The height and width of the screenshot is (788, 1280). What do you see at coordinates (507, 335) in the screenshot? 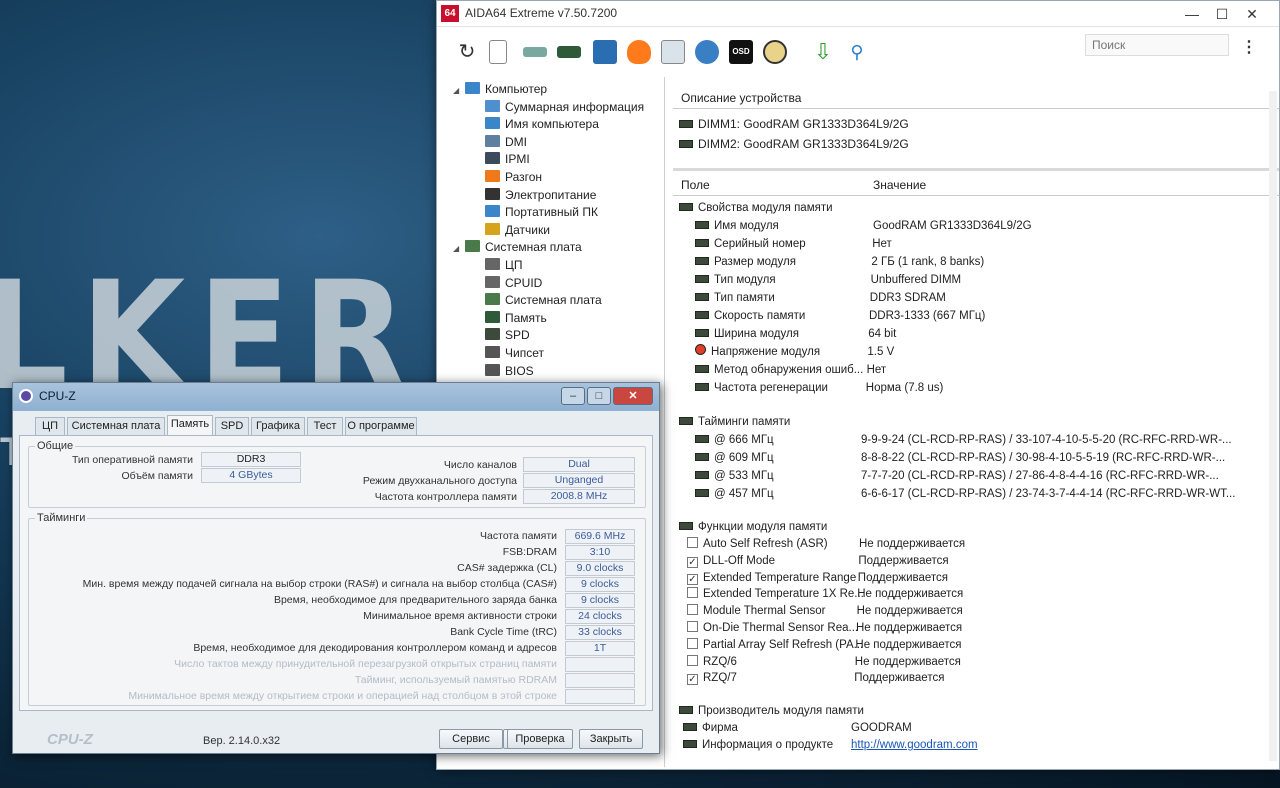
I see `tree-item: SPD` at bounding box center [507, 335].